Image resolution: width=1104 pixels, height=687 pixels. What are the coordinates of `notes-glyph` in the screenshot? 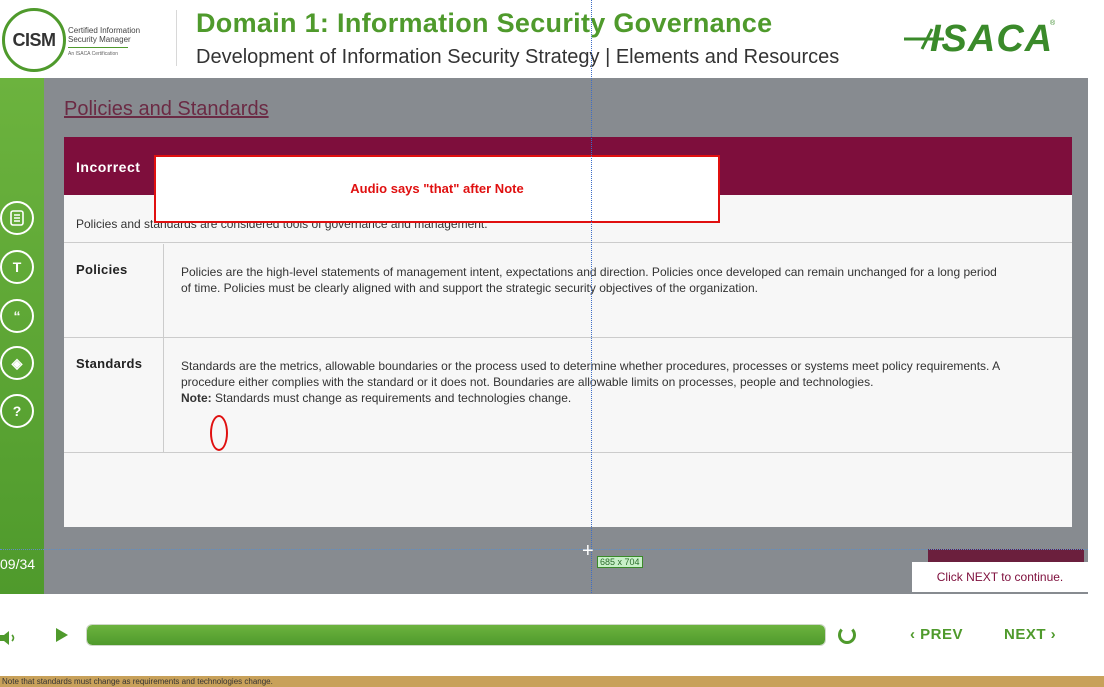 It's located at (17, 218).